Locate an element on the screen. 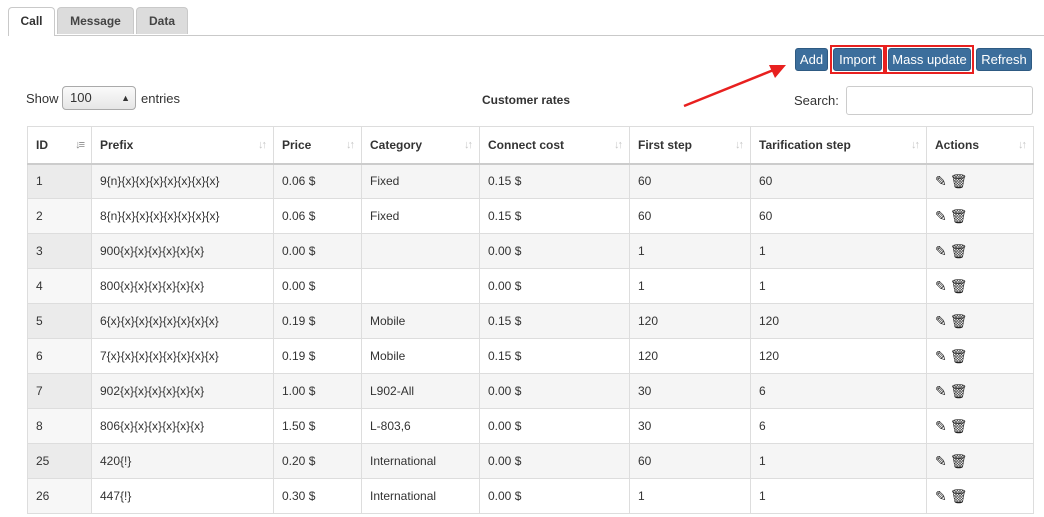 Image resolution: width=1044 pixels, height=517 pixels. import-button: Import is located at coordinates (857, 59).